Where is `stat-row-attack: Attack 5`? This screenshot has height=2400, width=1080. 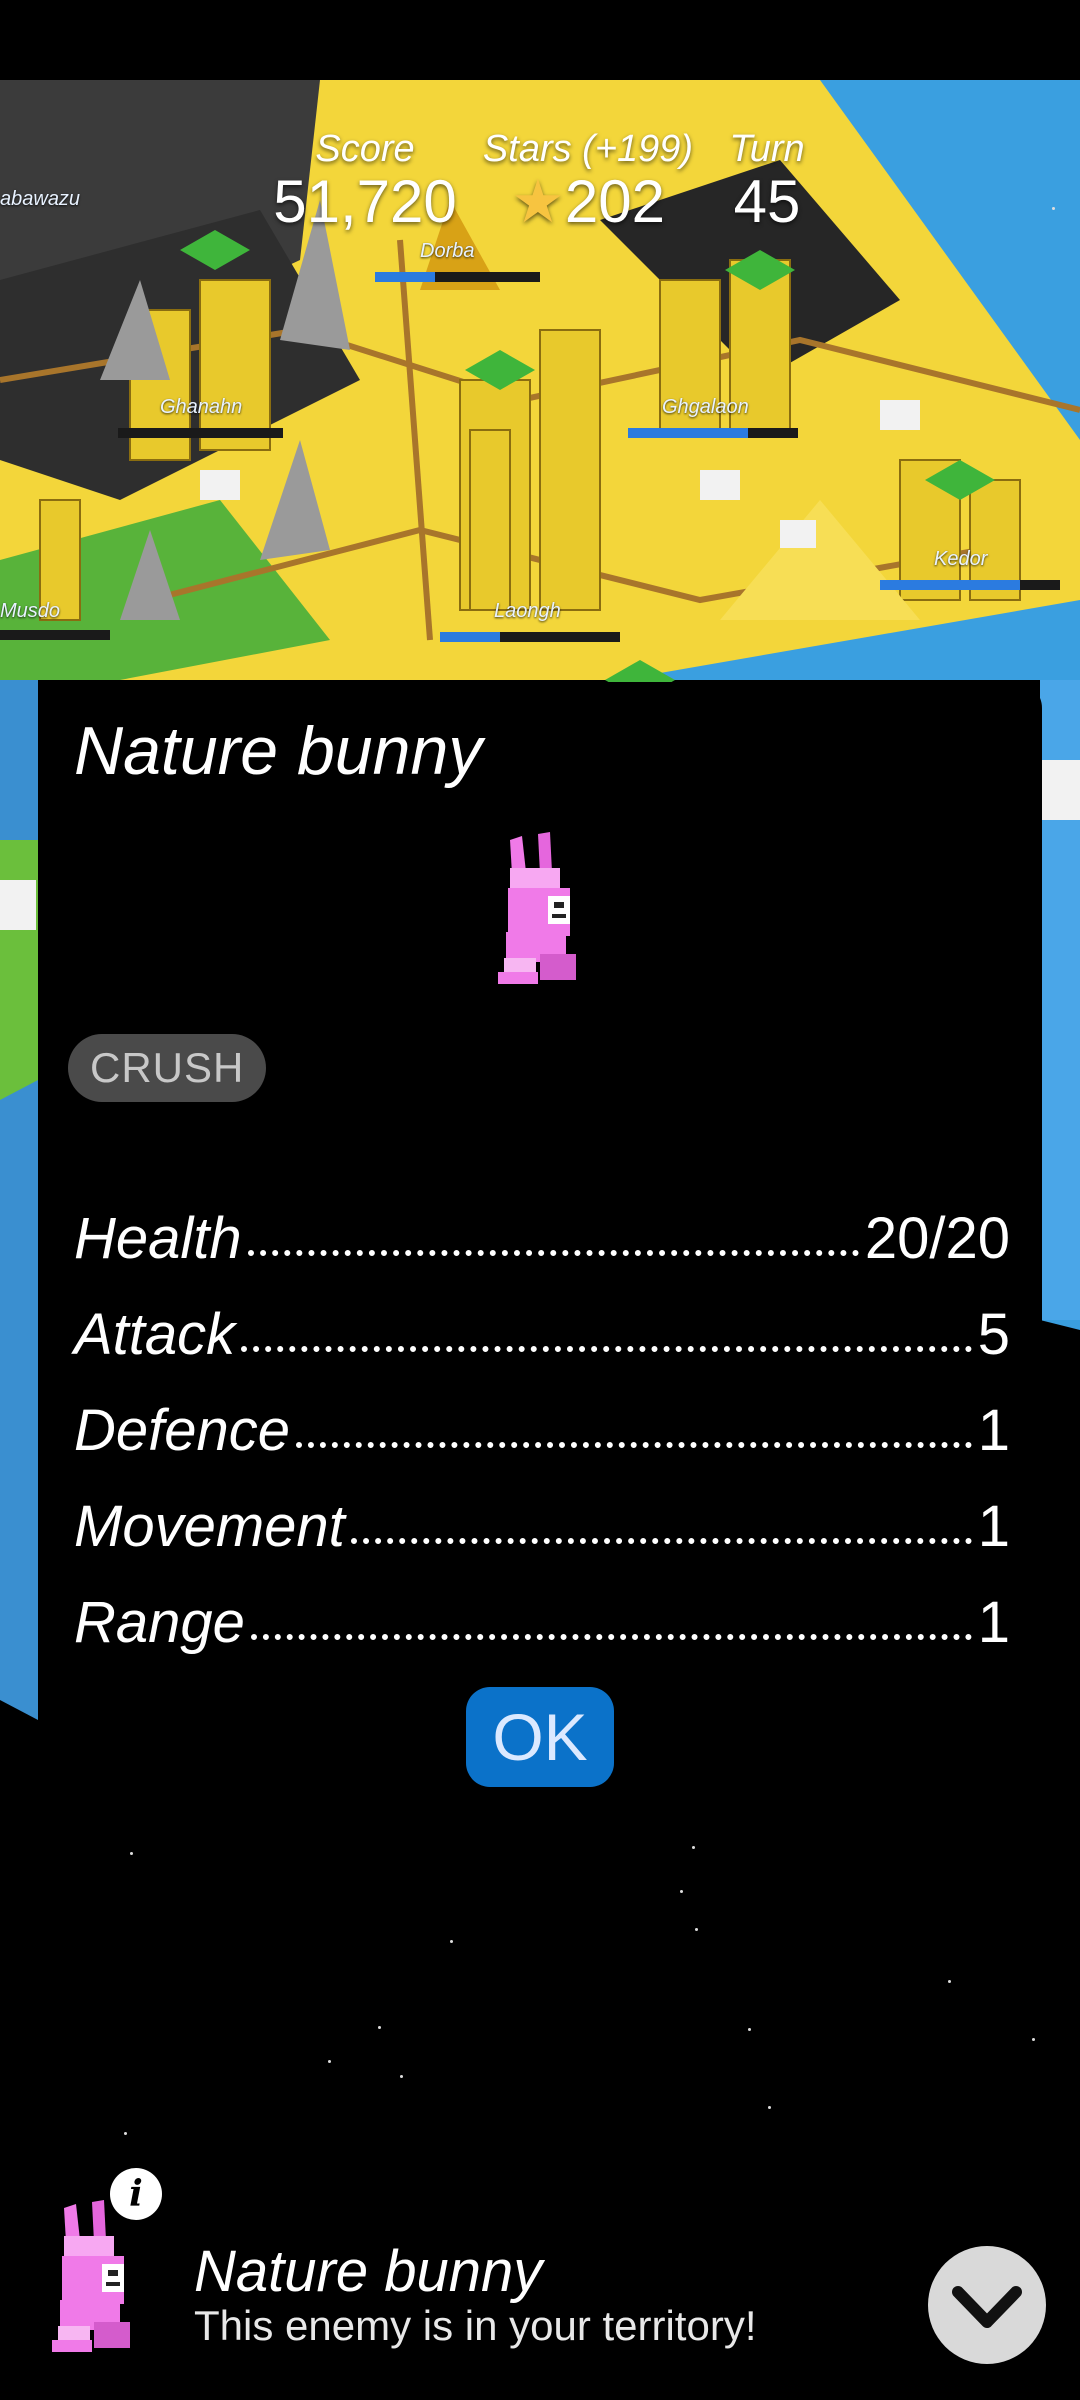 stat-row-attack: Attack 5 is located at coordinates (542, 1323).